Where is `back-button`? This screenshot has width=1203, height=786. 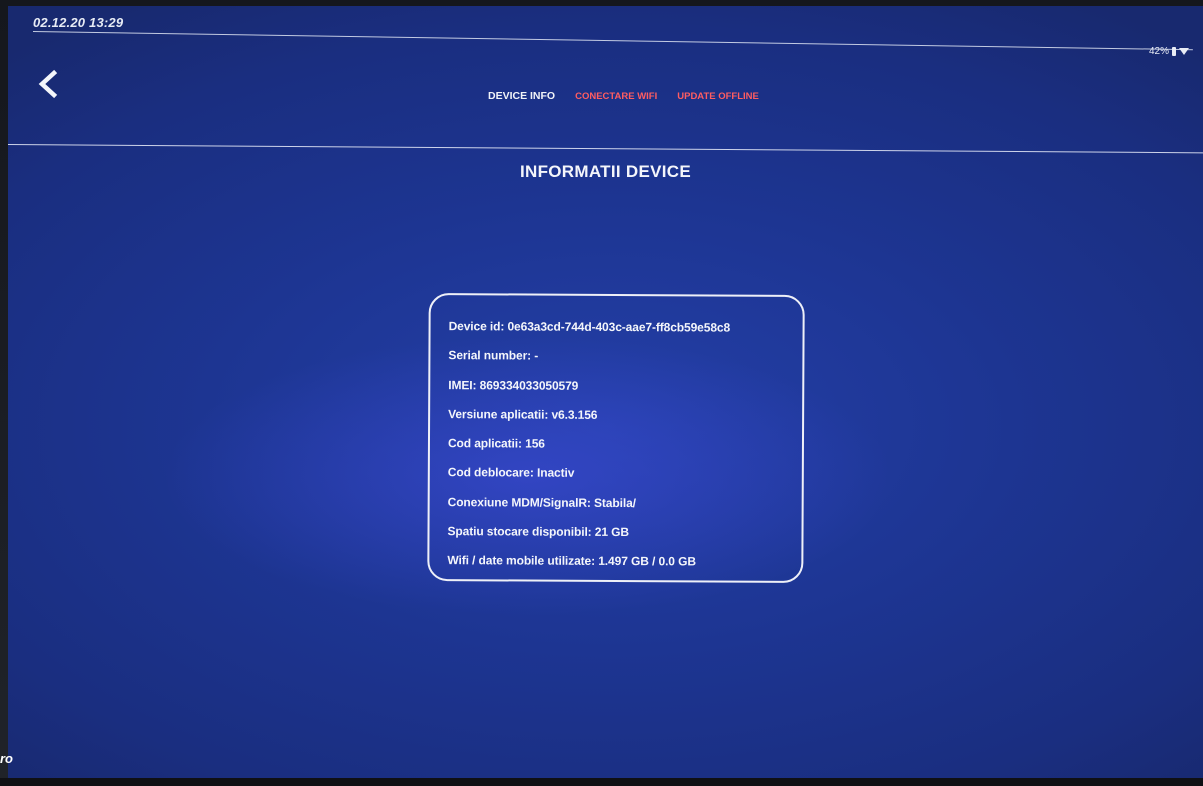 back-button is located at coordinates (50, 84).